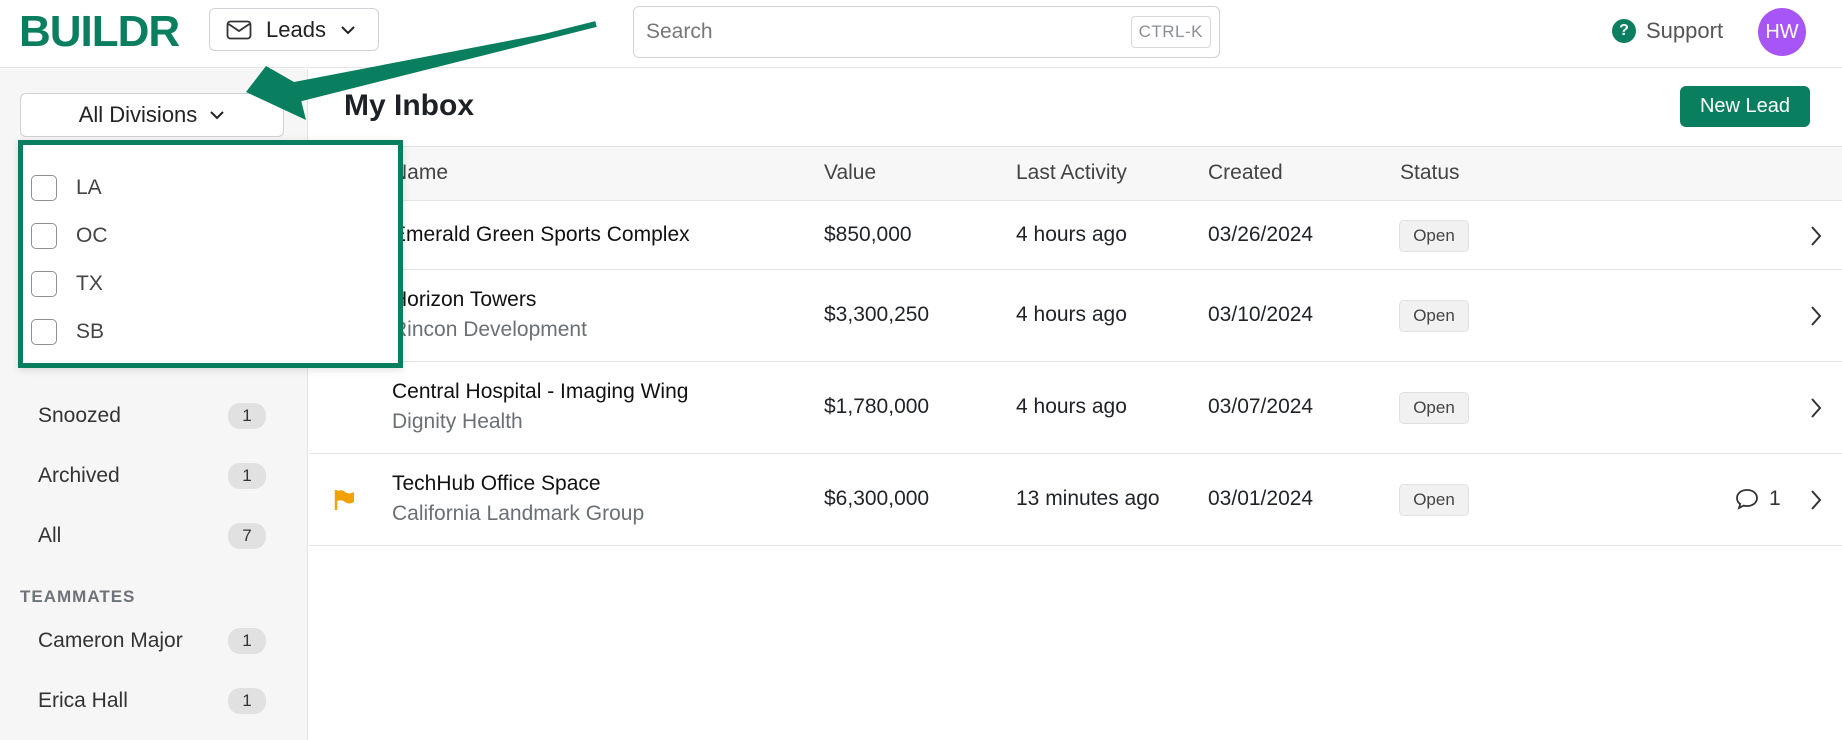 The image size is (1842, 740). I want to click on sidebar-item-label: Snoozed, so click(79, 415).